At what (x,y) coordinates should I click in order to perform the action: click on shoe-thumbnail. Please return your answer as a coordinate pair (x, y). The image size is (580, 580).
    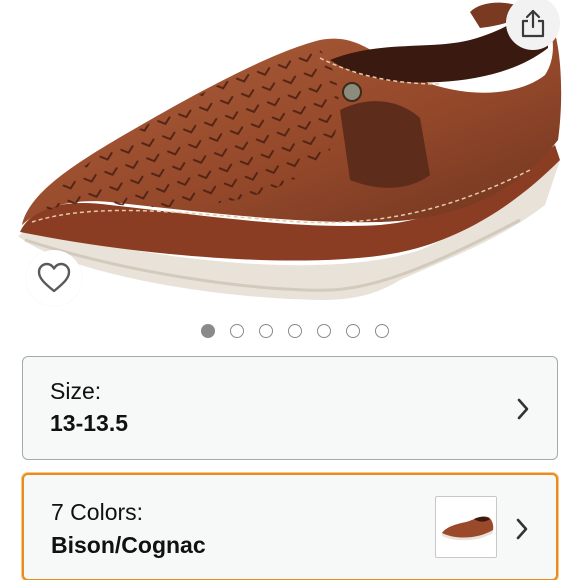
    Looking at the image, I should click on (468, 528).